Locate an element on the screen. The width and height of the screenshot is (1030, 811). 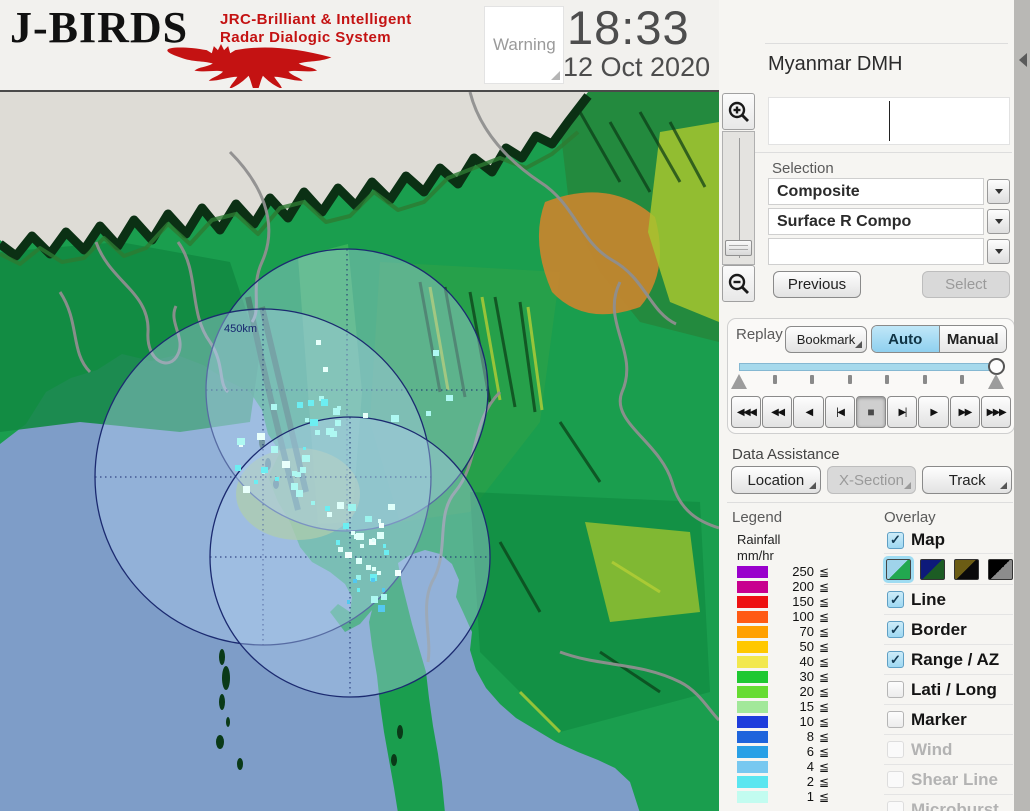
dropdown-value-2: Surface R Compo is located at coordinates (876, 221).